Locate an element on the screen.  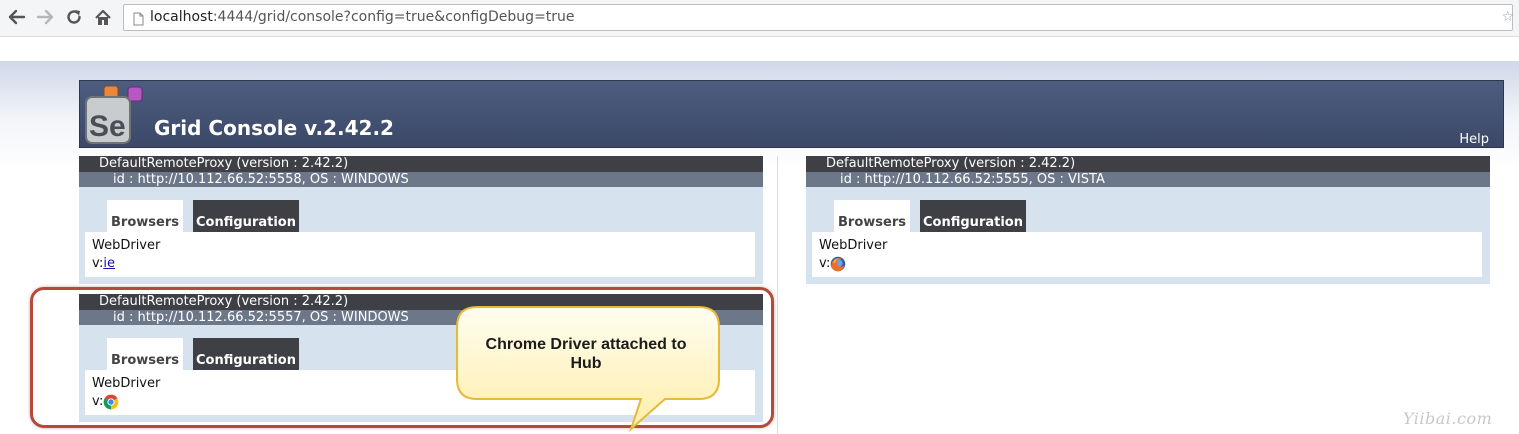
browsers-tab-content: WebDriver v: ie is located at coordinates (420, 254).